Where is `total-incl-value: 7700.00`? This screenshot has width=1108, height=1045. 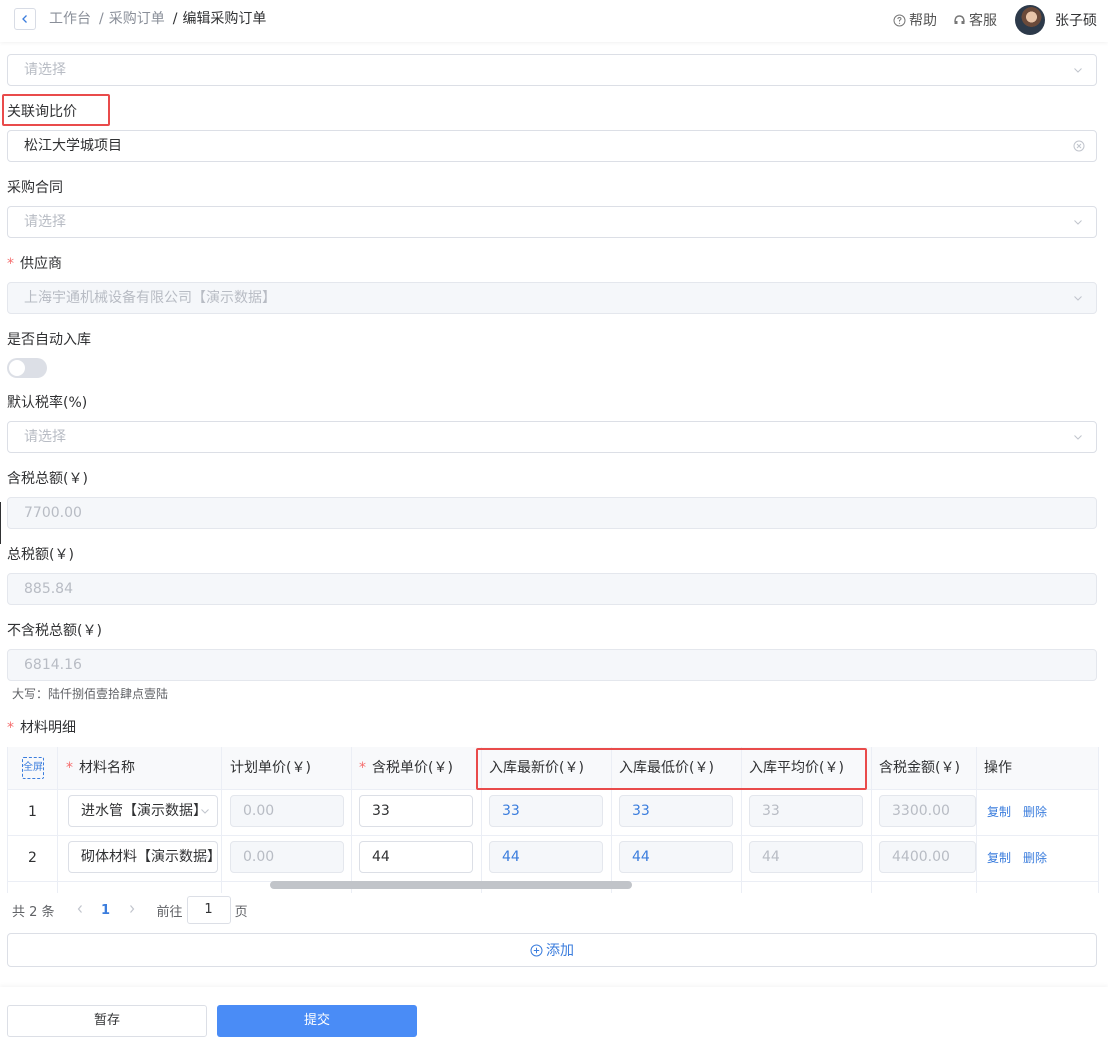 total-incl-value: 7700.00 is located at coordinates (53, 513).